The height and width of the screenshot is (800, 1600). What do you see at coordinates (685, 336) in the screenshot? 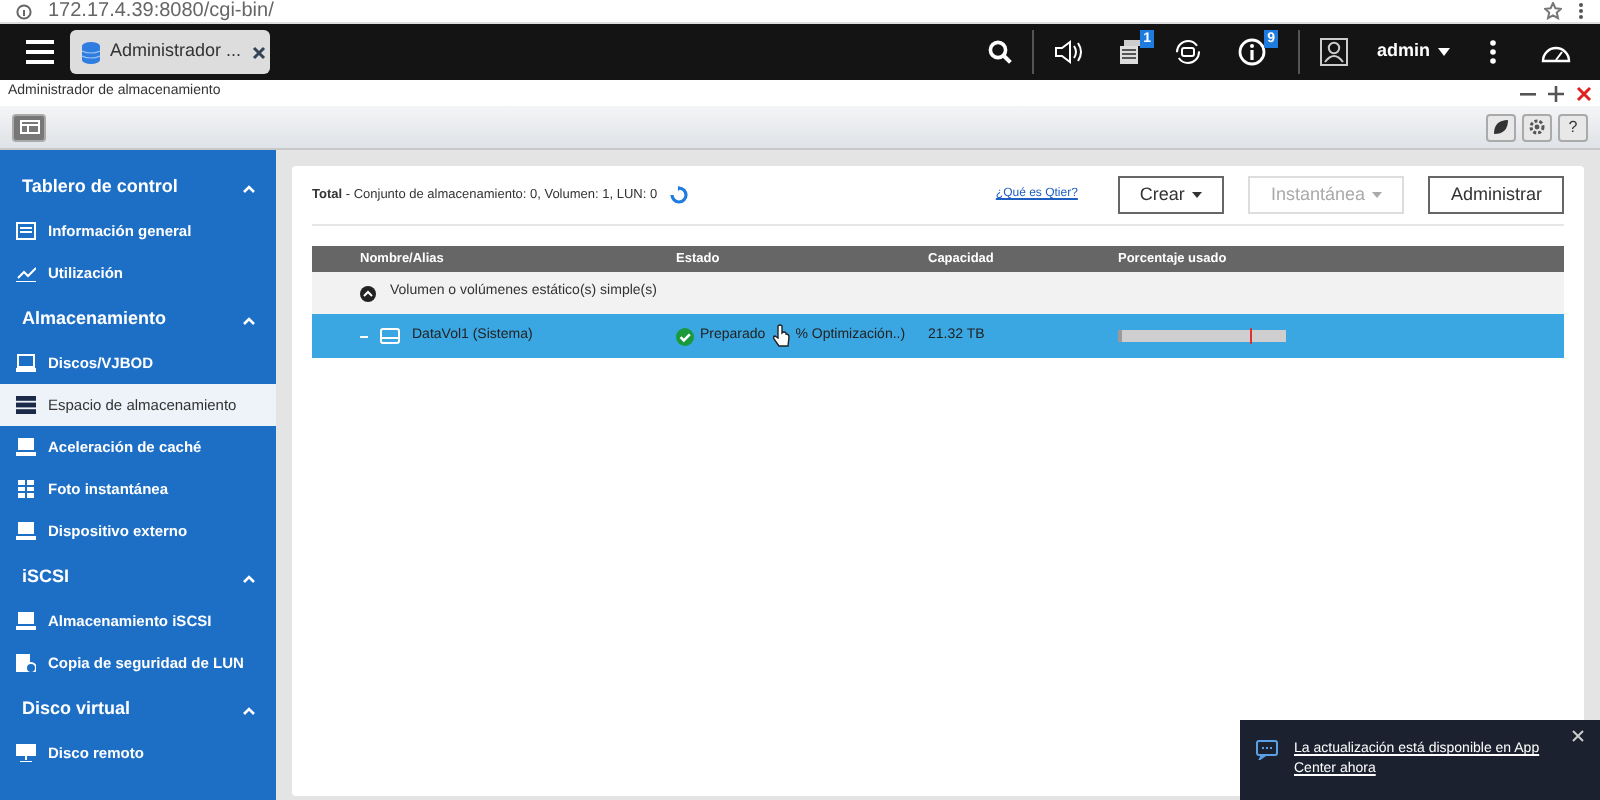
I see `check-icon` at bounding box center [685, 336].